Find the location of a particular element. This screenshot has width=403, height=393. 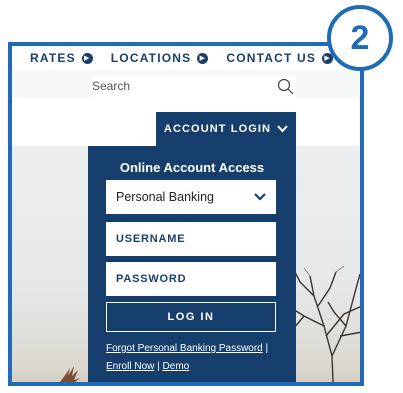

login-button: LOG IN is located at coordinates (191, 317).